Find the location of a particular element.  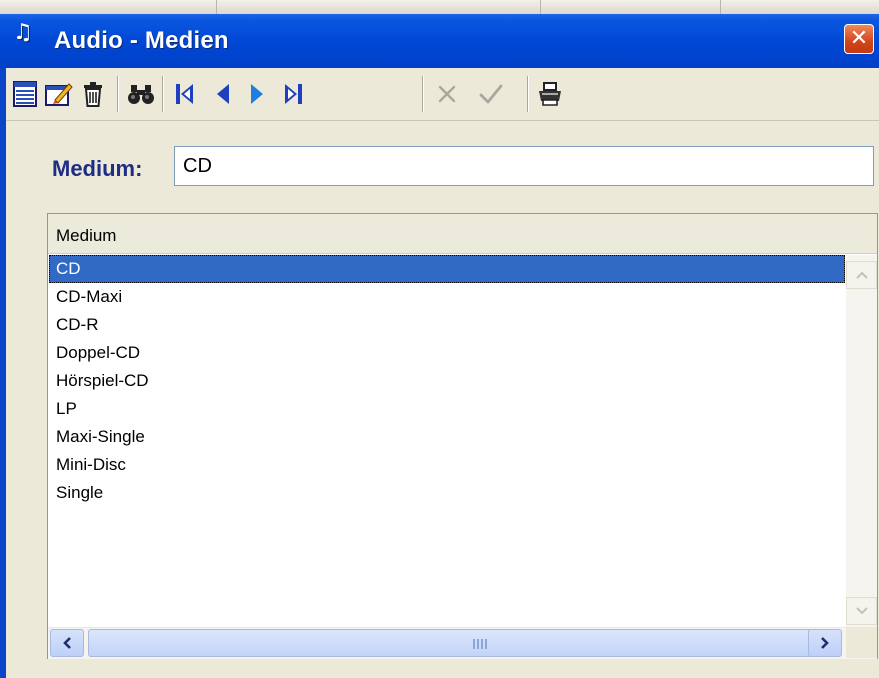

close-x-icon: ✕ is located at coordinates (859, 38).